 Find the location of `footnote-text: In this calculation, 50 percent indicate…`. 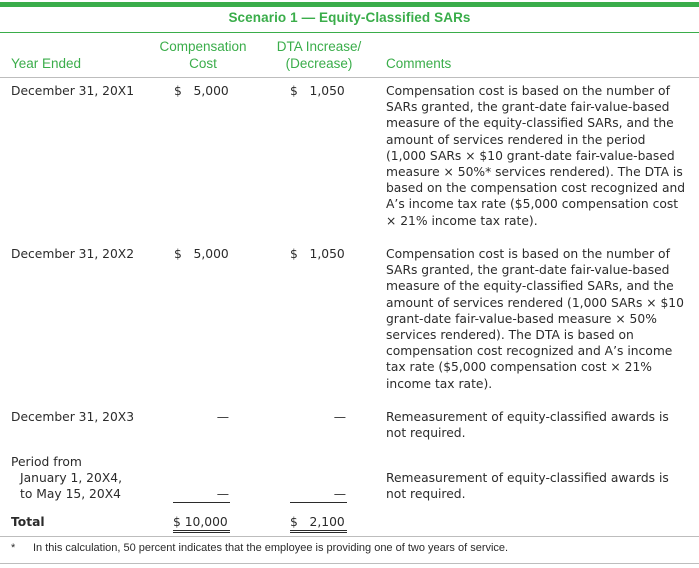

footnote-text: In this calculation, 50 percent indicate… is located at coordinates (271, 548).